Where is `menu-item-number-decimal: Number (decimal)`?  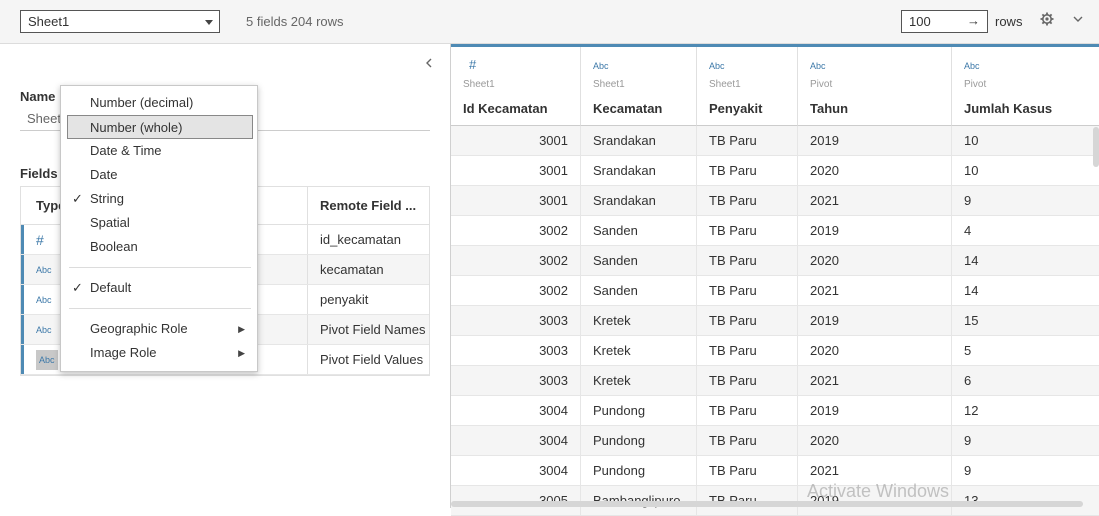
menu-item-number-decimal: Number (decimal) is located at coordinates (160, 103).